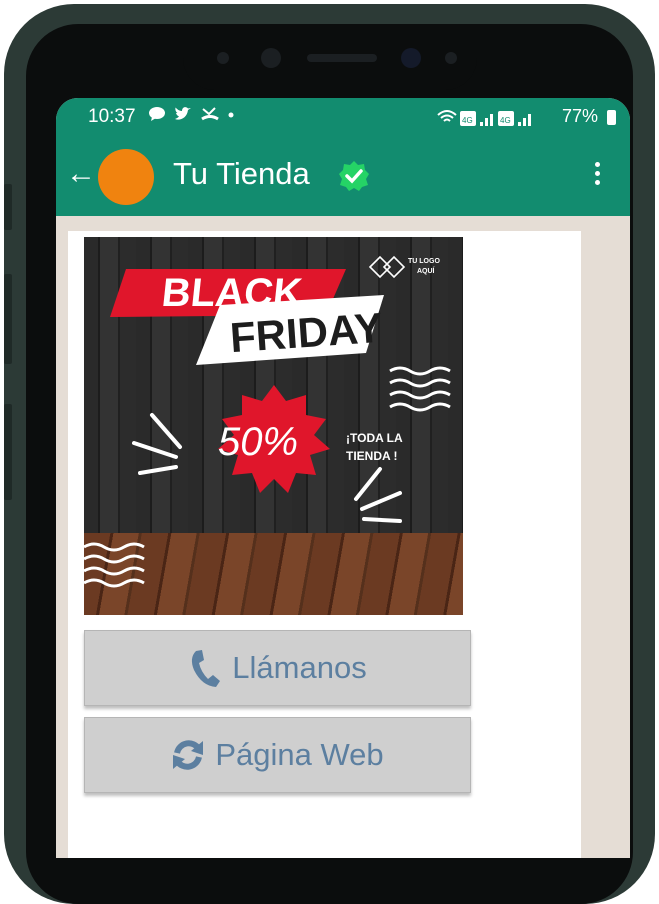 Image resolution: width=659 pixels, height=904 pixels. What do you see at coordinates (232, 293) in the screenshot?
I see `promo-black-text: BLACK` at bounding box center [232, 293].